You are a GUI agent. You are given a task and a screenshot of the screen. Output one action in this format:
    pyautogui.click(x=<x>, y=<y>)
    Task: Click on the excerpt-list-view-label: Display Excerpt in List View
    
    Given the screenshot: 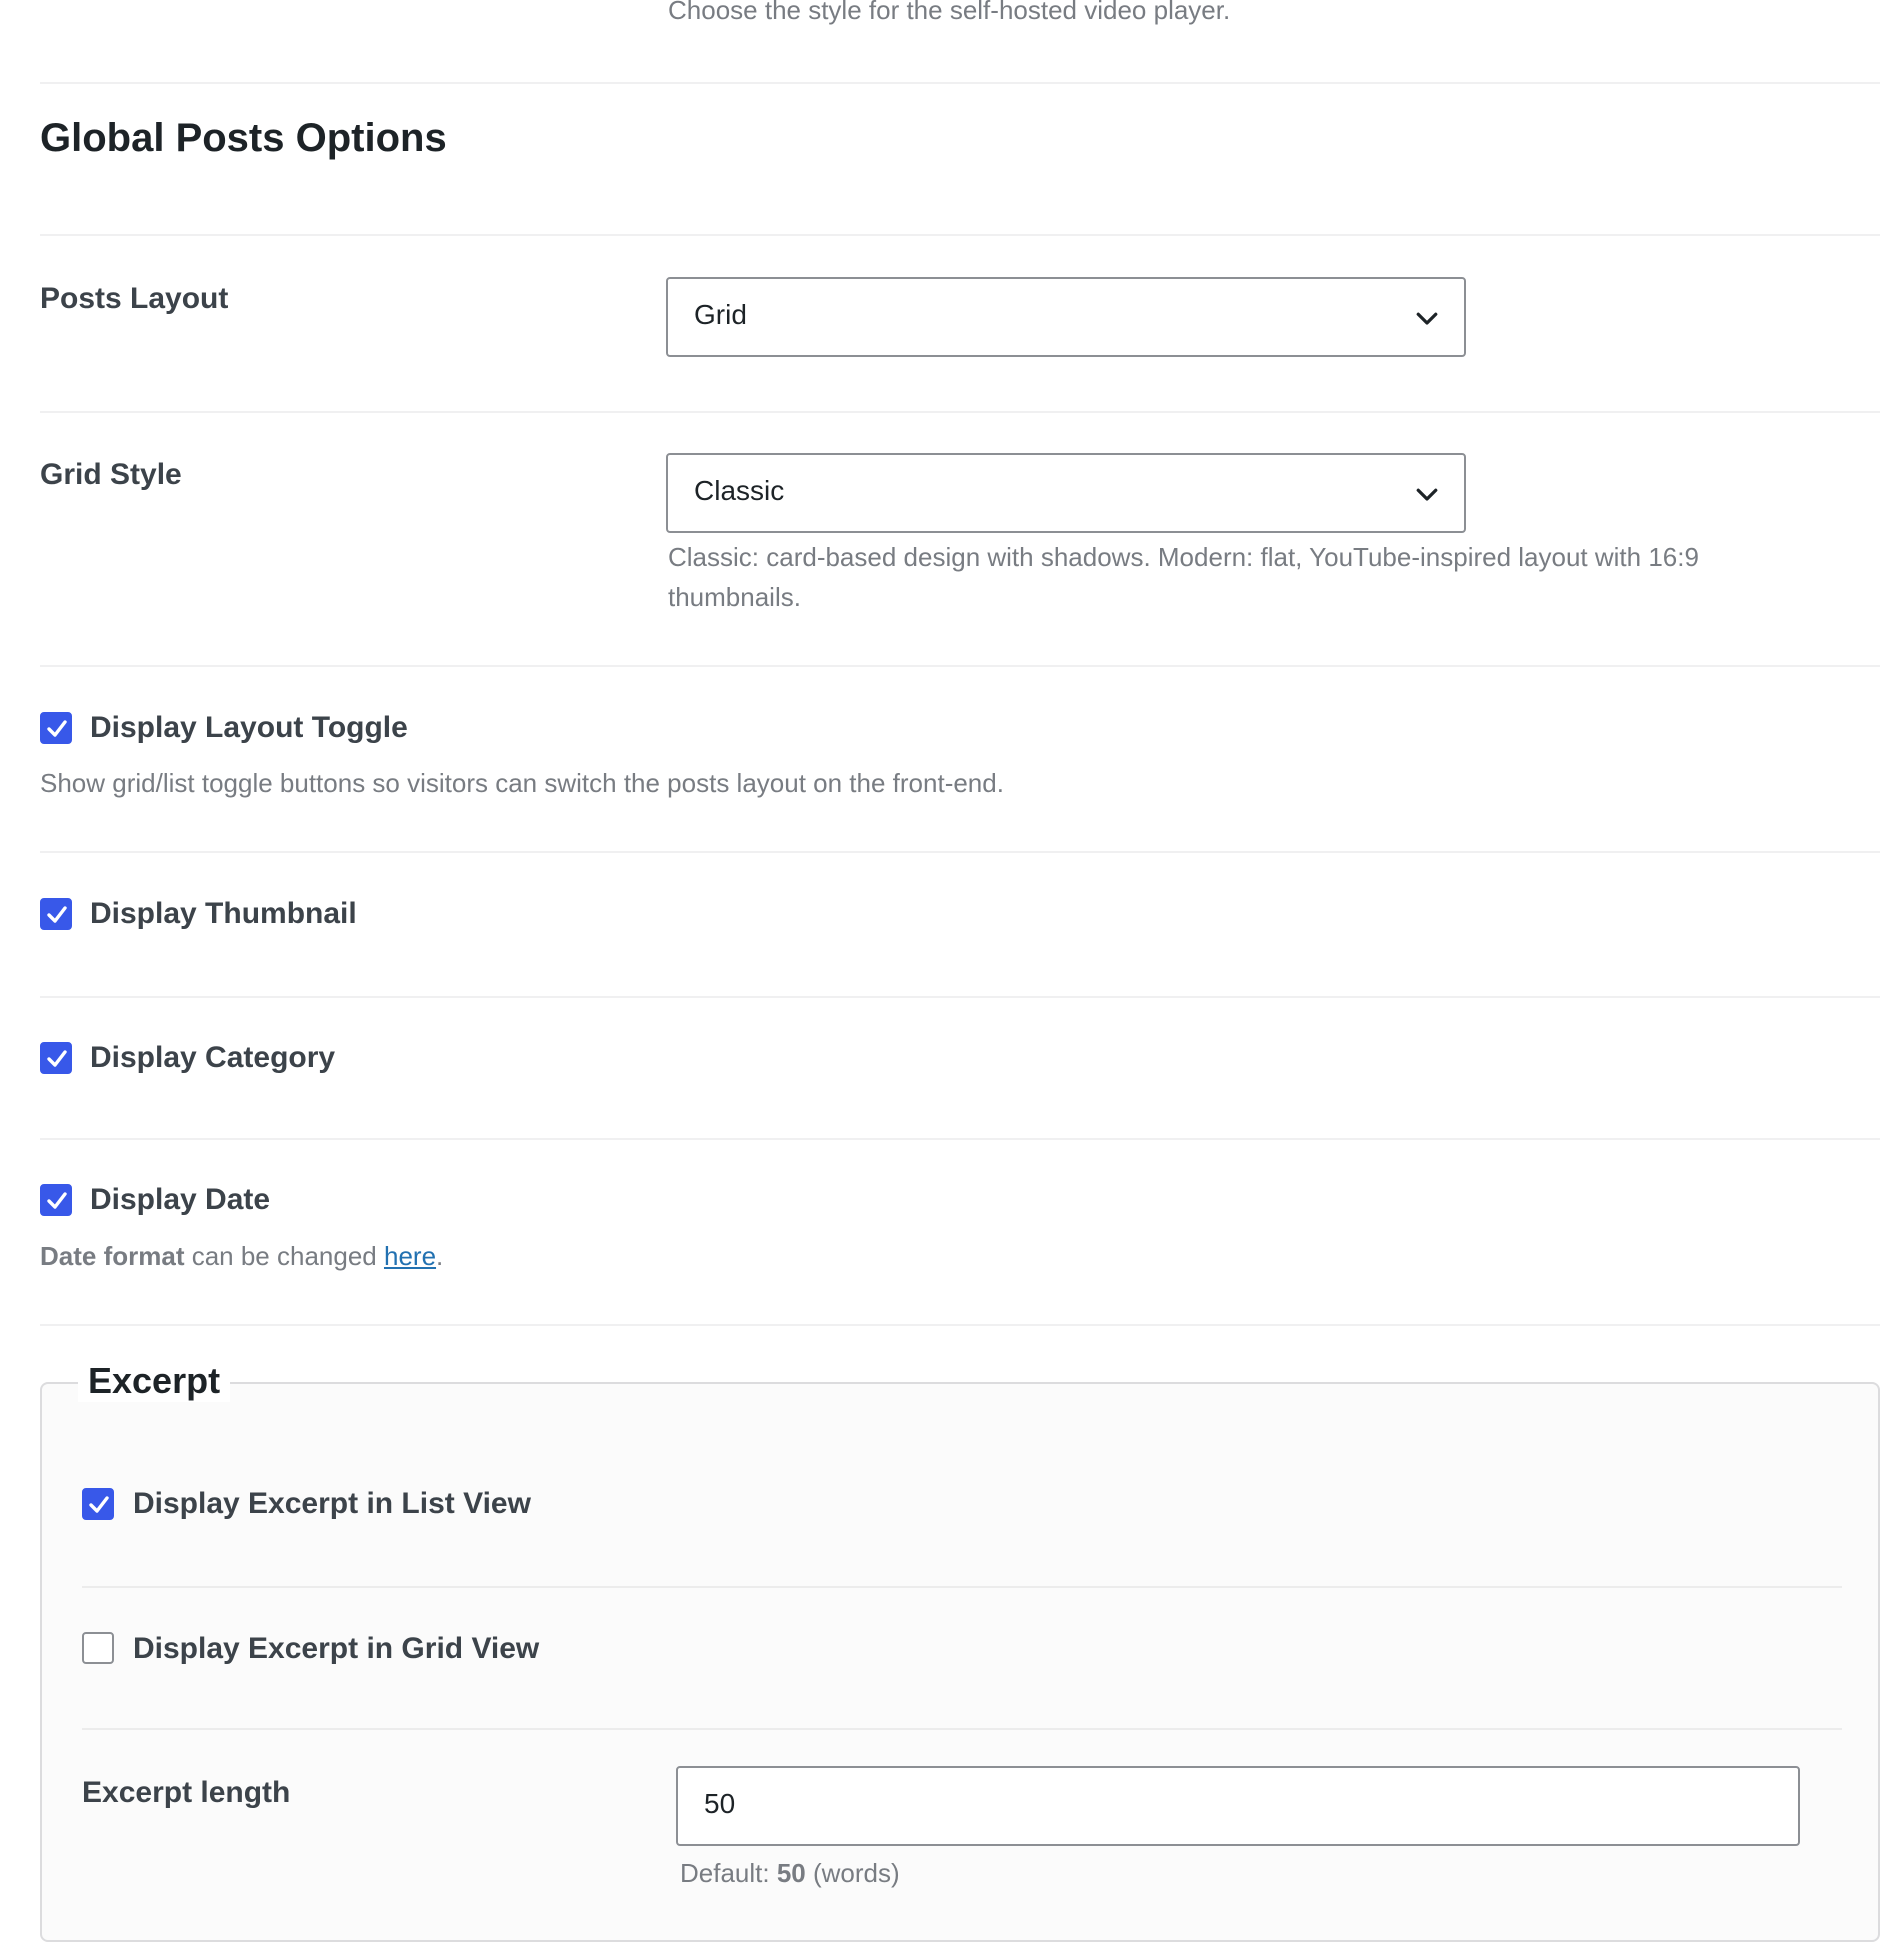 What is the action you would take?
    pyautogui.click(x=332, y=1504)
    